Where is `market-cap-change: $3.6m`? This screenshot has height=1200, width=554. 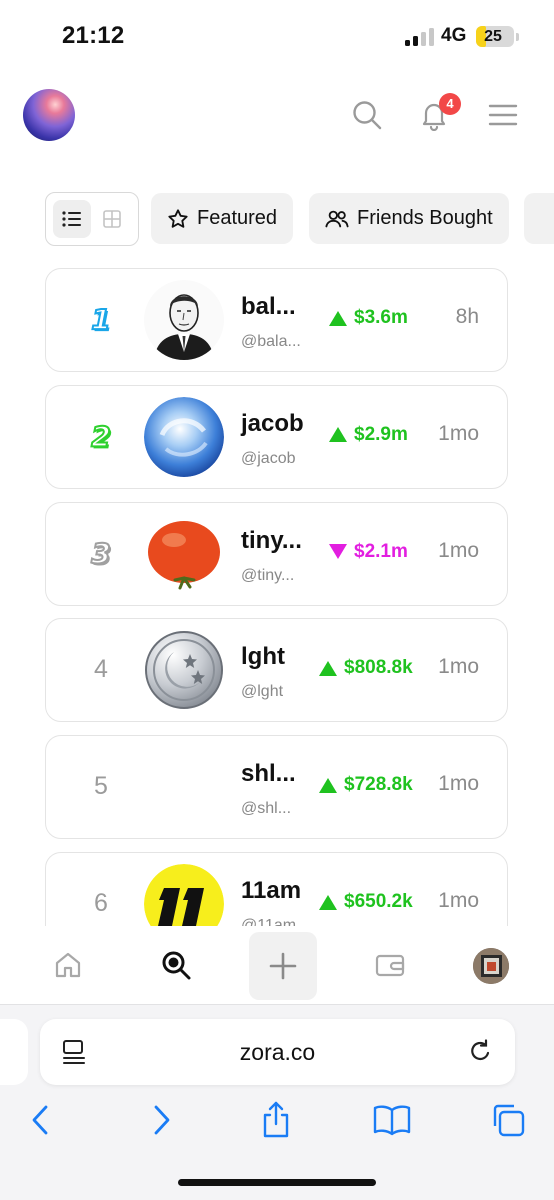 market-cap-change: $3.6m is located at coordinates (368, 318).